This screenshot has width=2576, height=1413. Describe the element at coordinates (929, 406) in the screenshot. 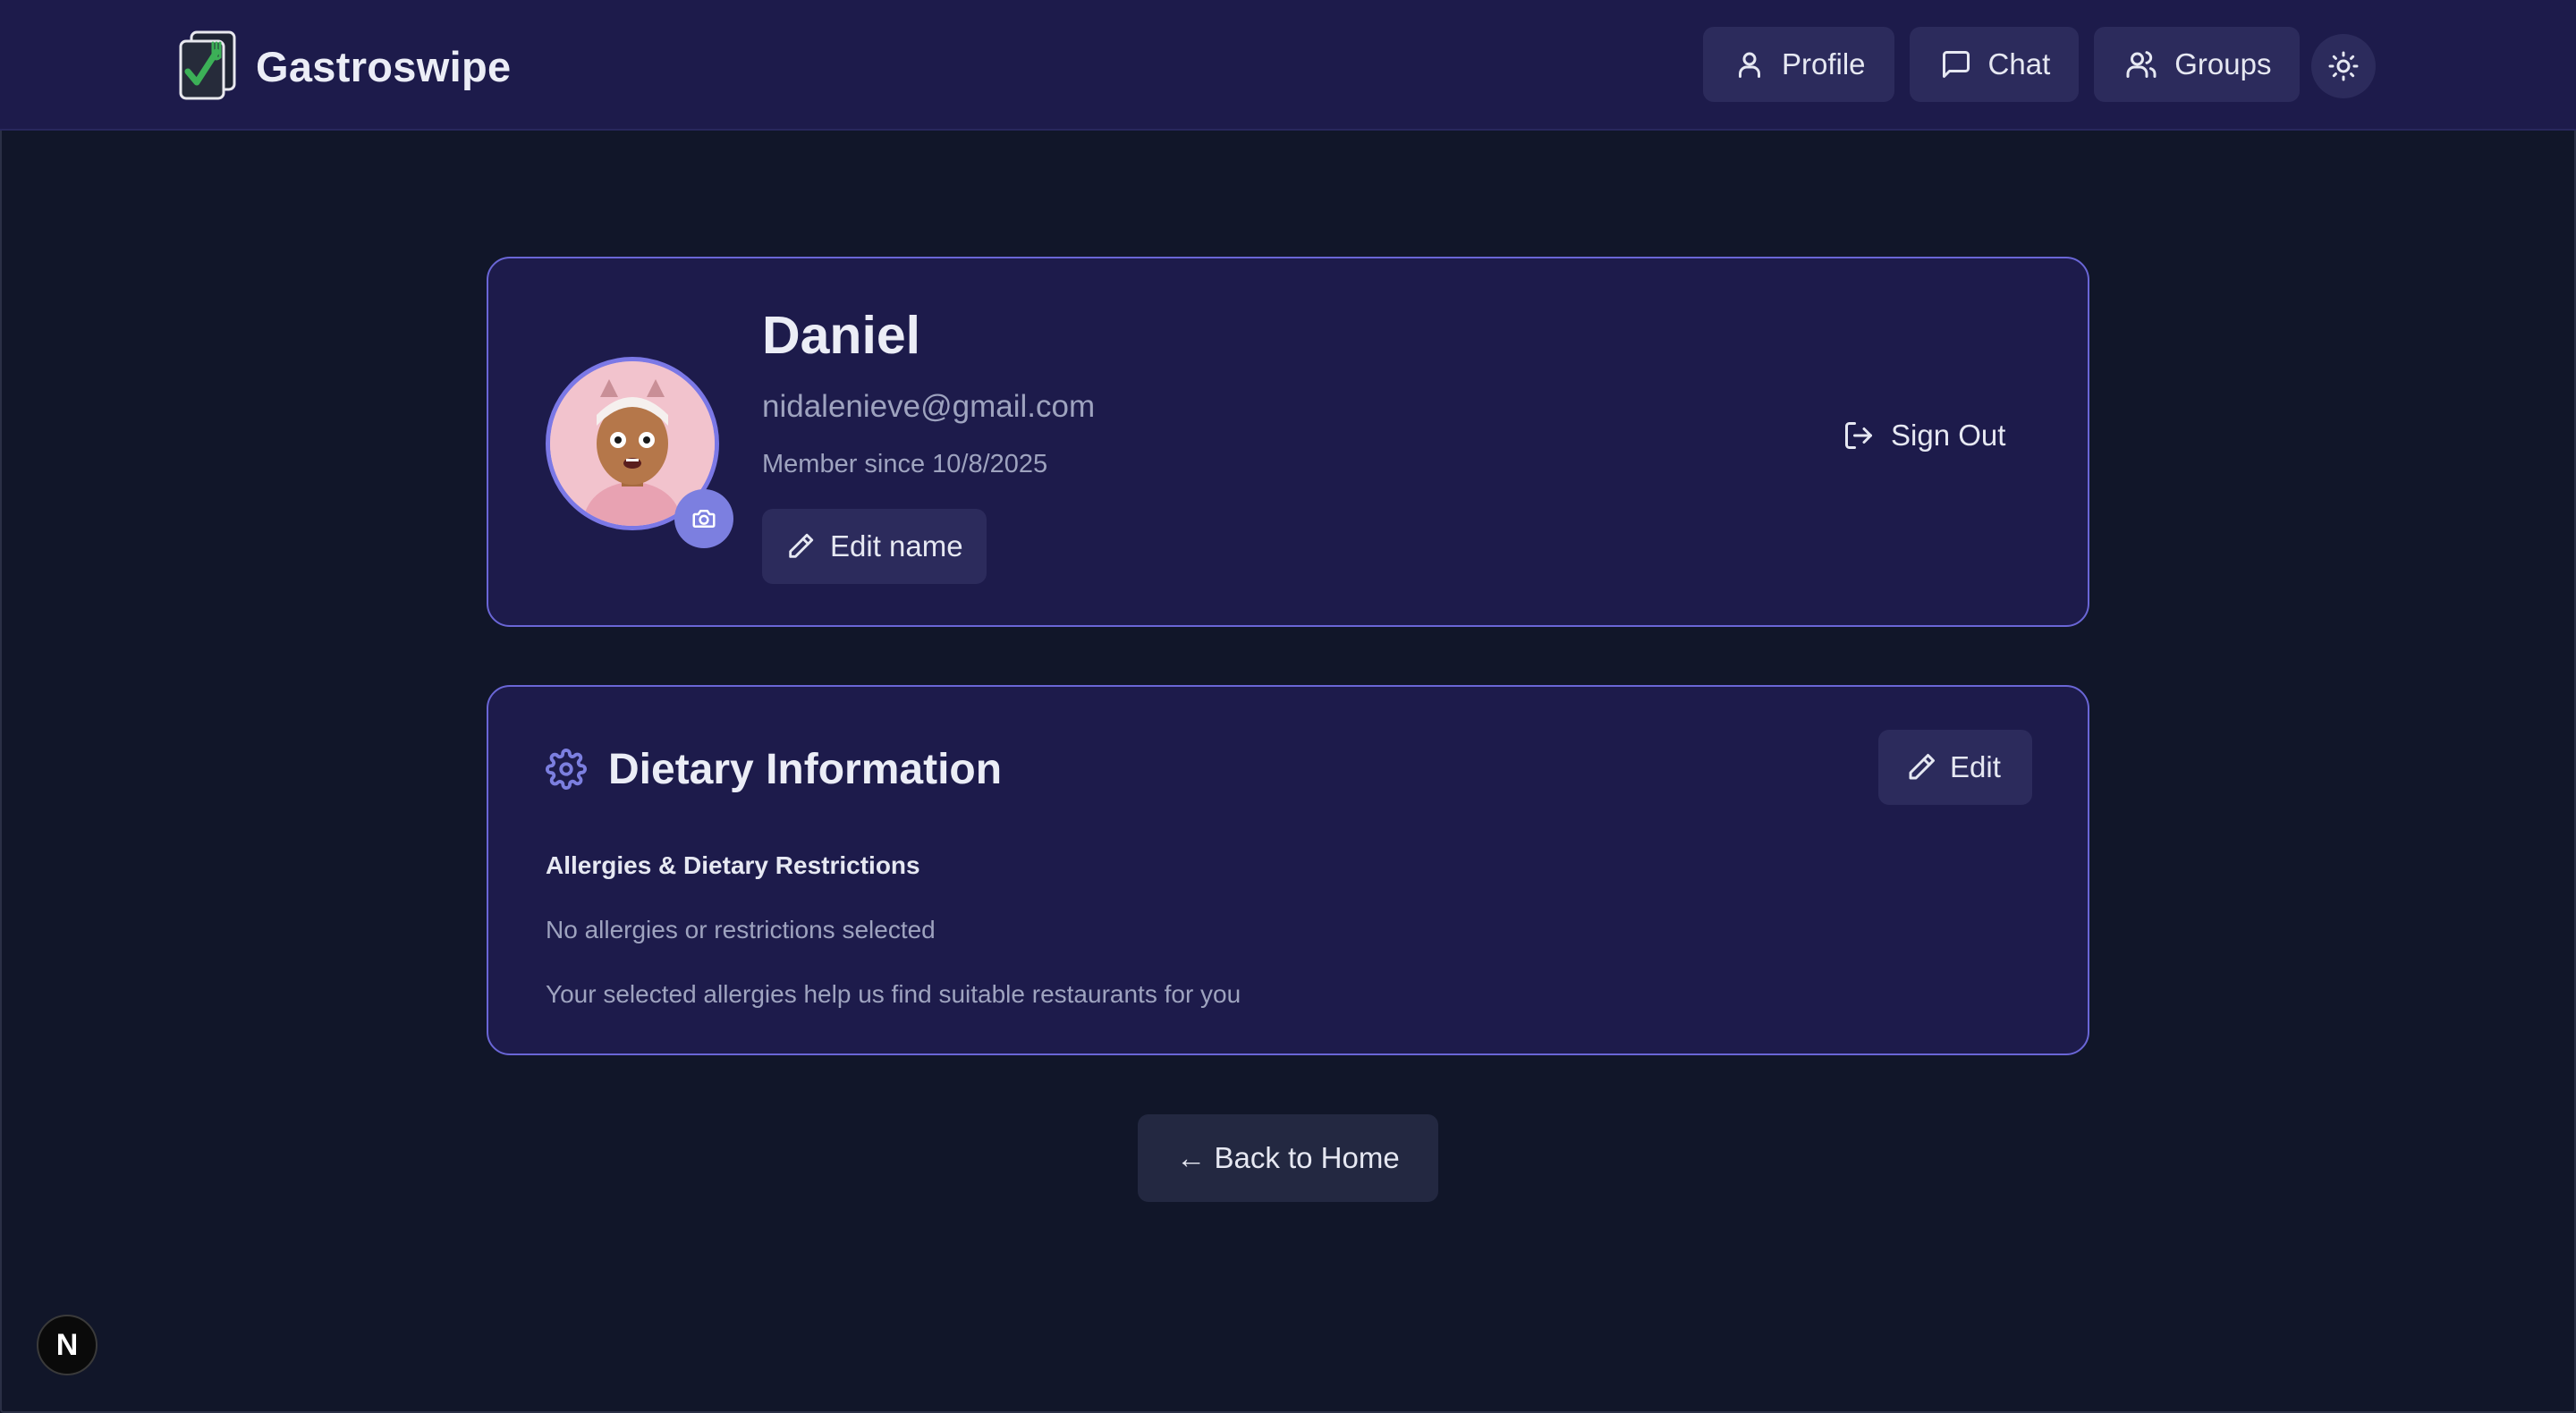

I see `profile-email: nidalenieve@gmail.com` at that location.